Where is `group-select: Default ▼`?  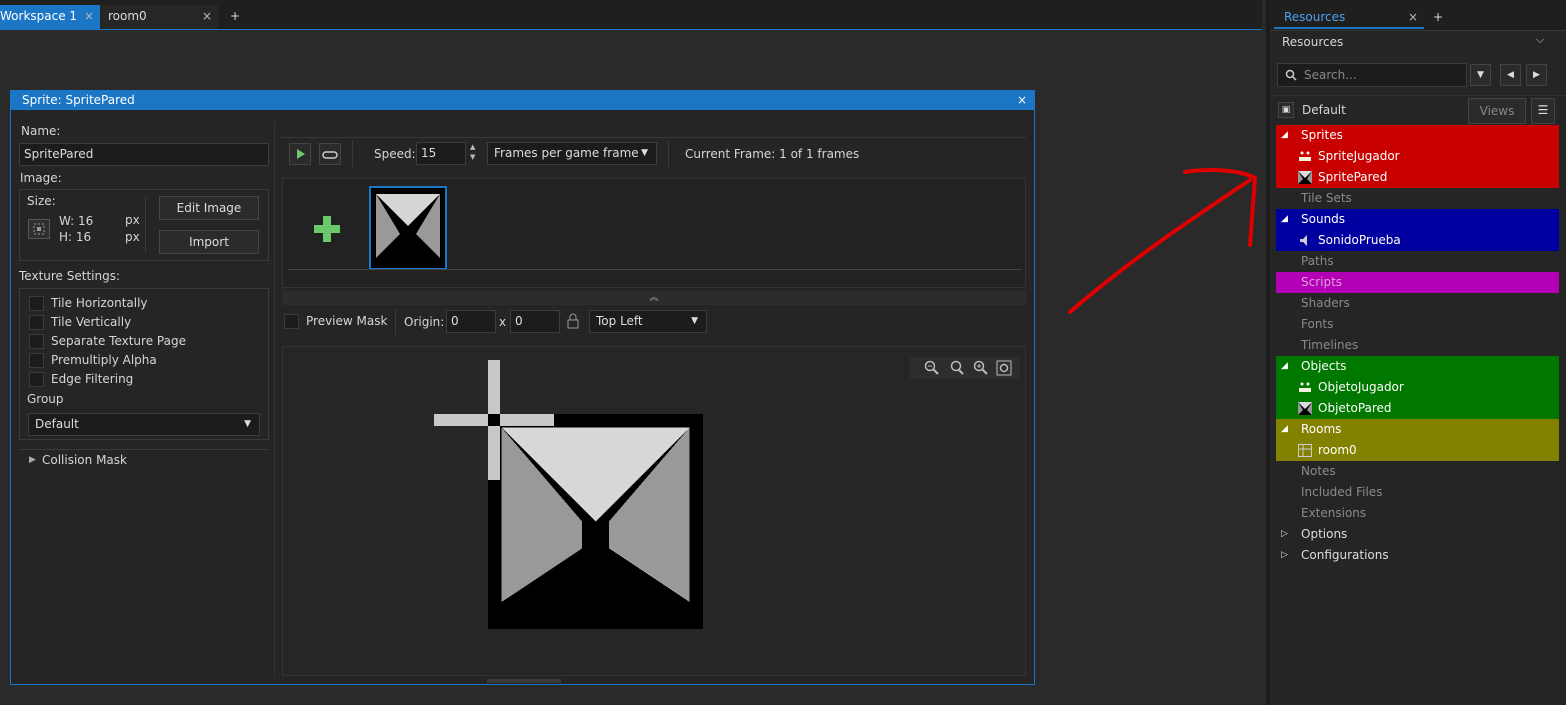
group-select: Default ▼ is located at coordinates (144, 424).